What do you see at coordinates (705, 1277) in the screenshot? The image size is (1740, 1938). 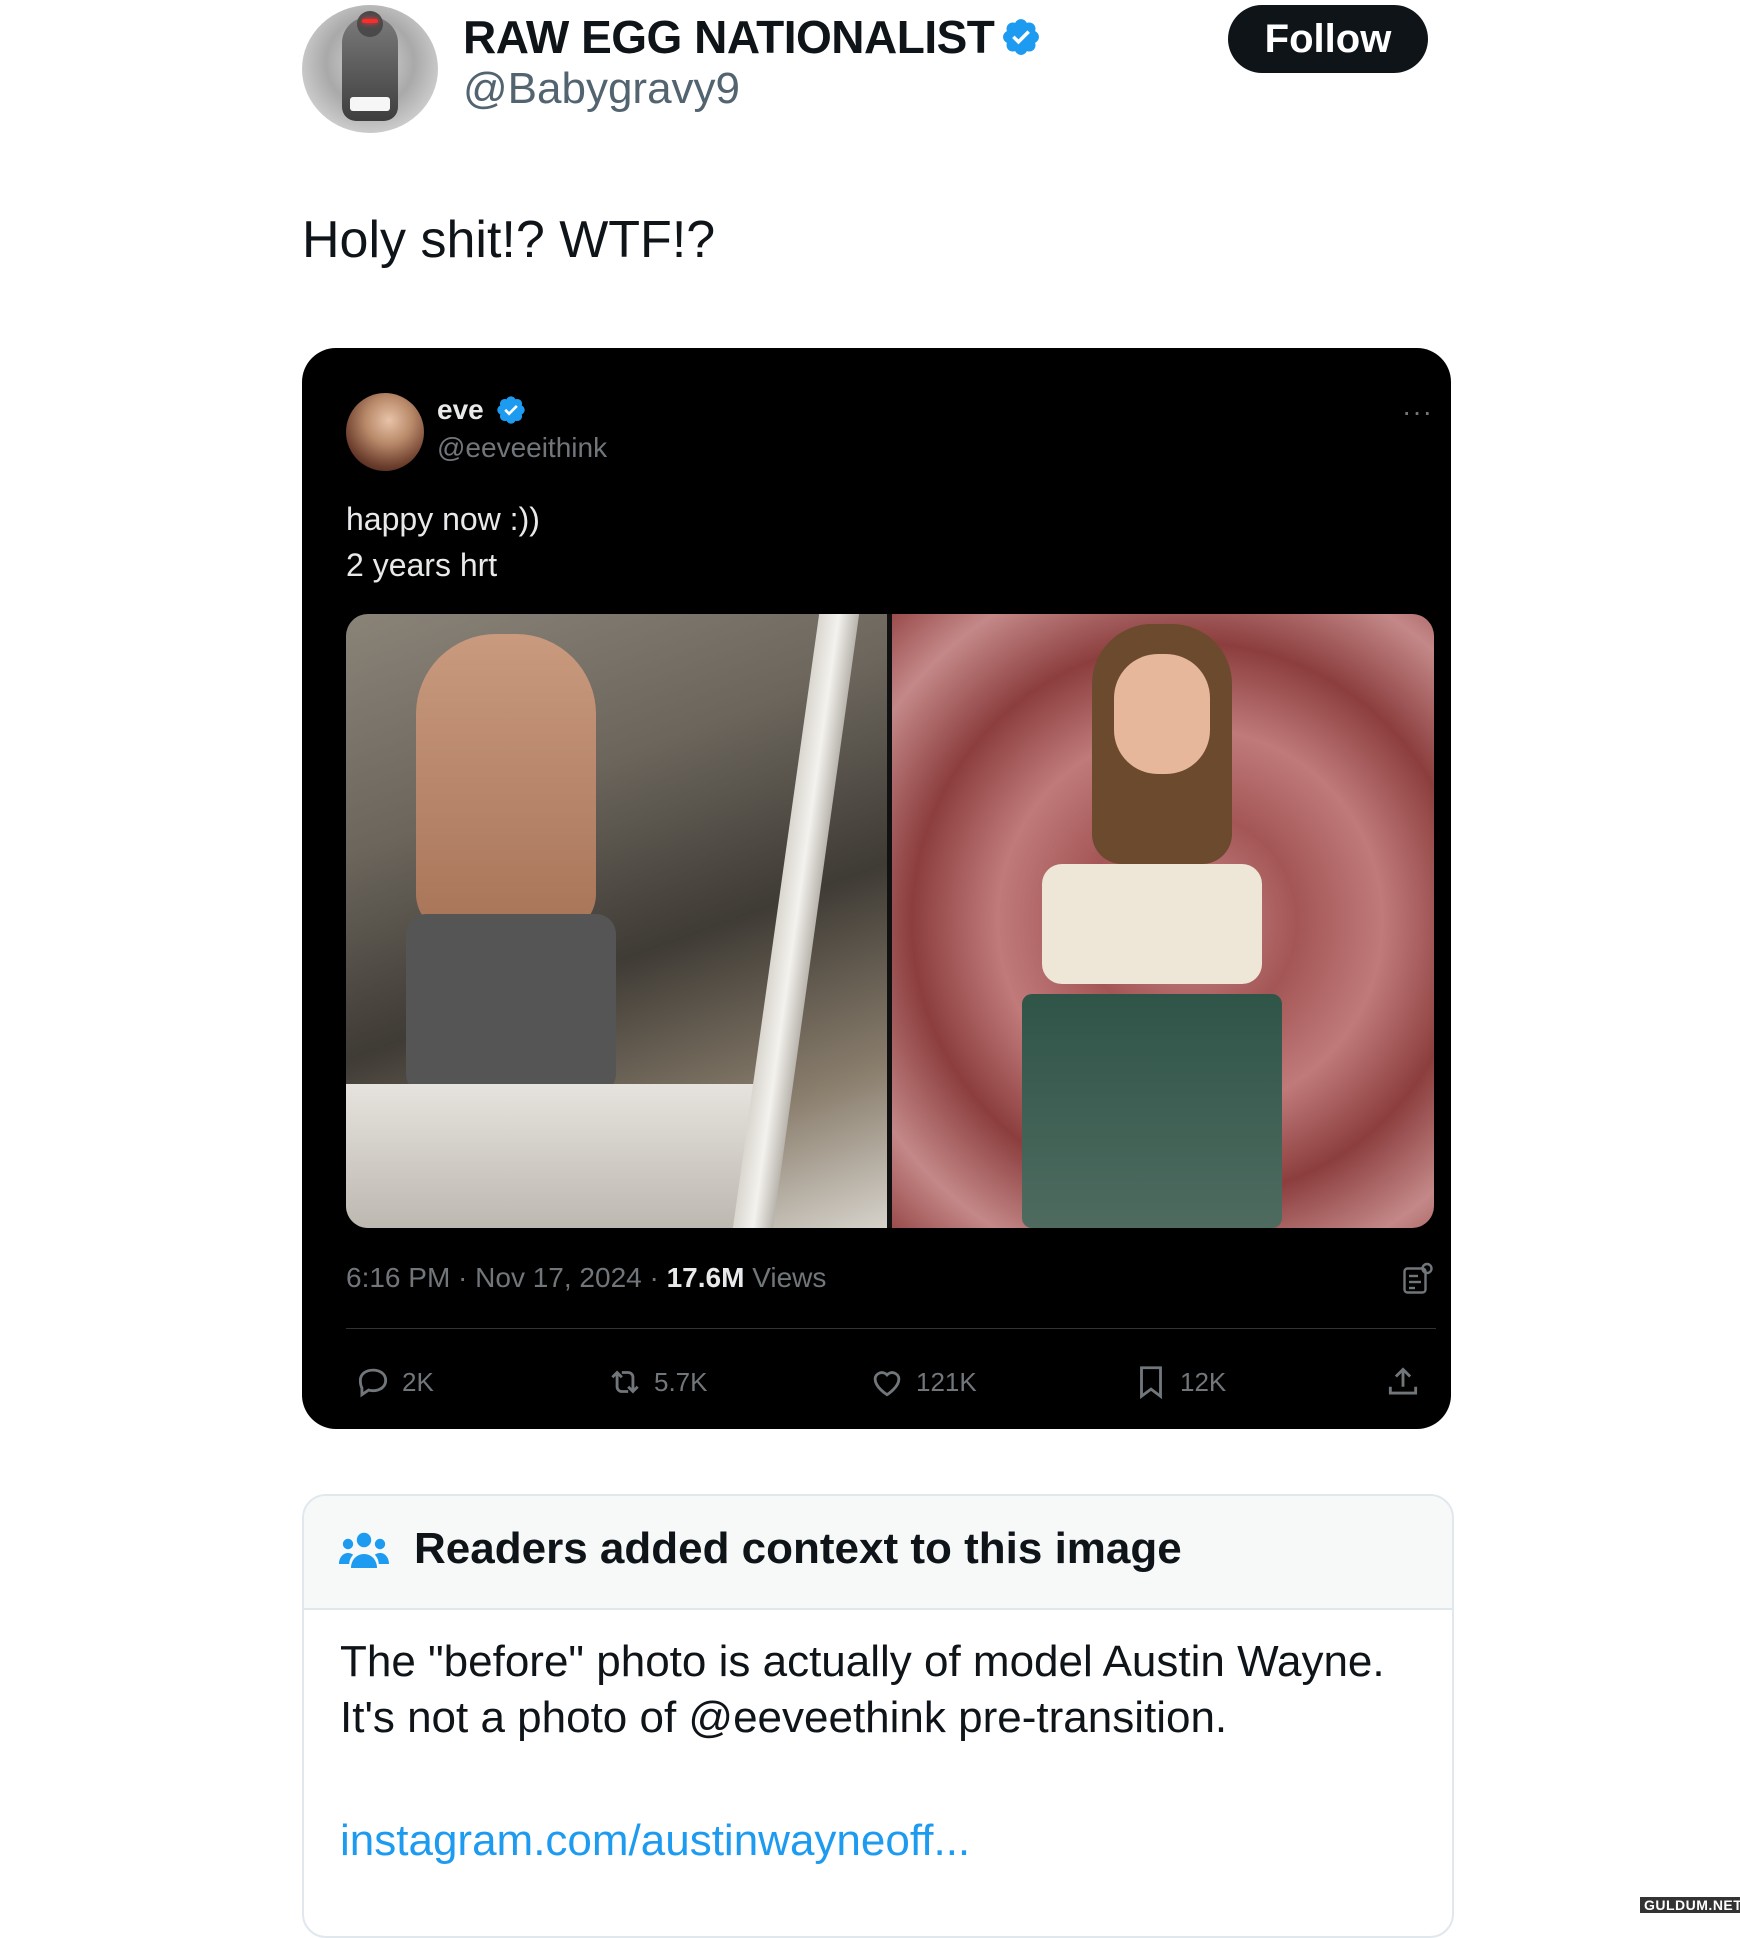 I see `views-count: 17.6M` at bounding box center [705, 1277].